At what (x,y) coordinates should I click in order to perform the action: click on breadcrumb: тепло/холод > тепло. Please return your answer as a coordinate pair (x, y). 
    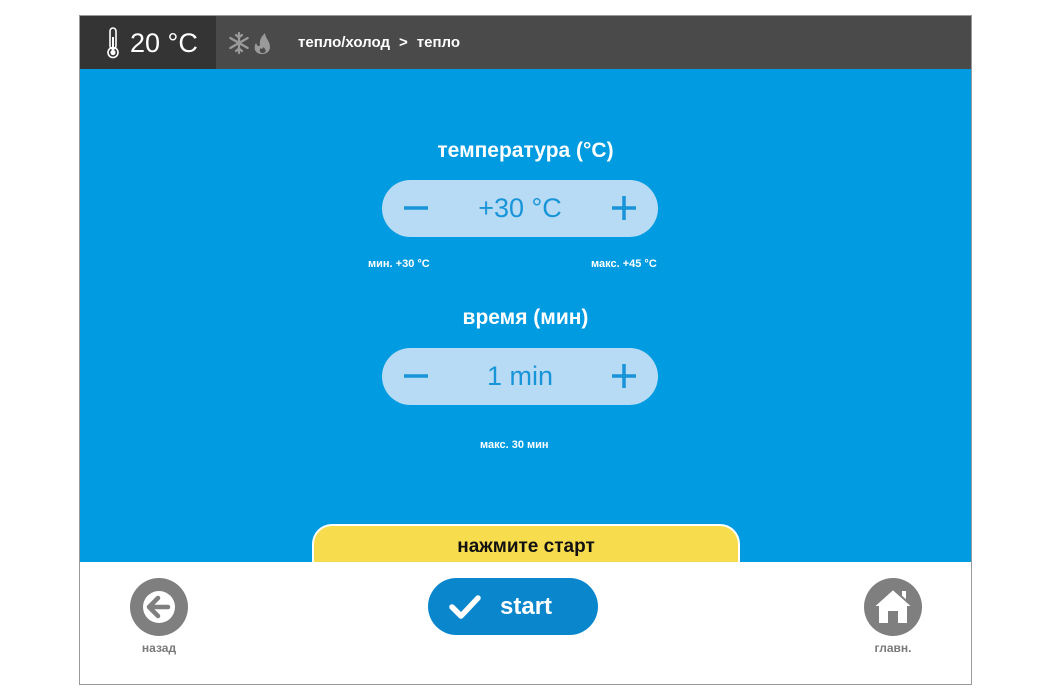
    Looking at the image, I should click on (379, 43).